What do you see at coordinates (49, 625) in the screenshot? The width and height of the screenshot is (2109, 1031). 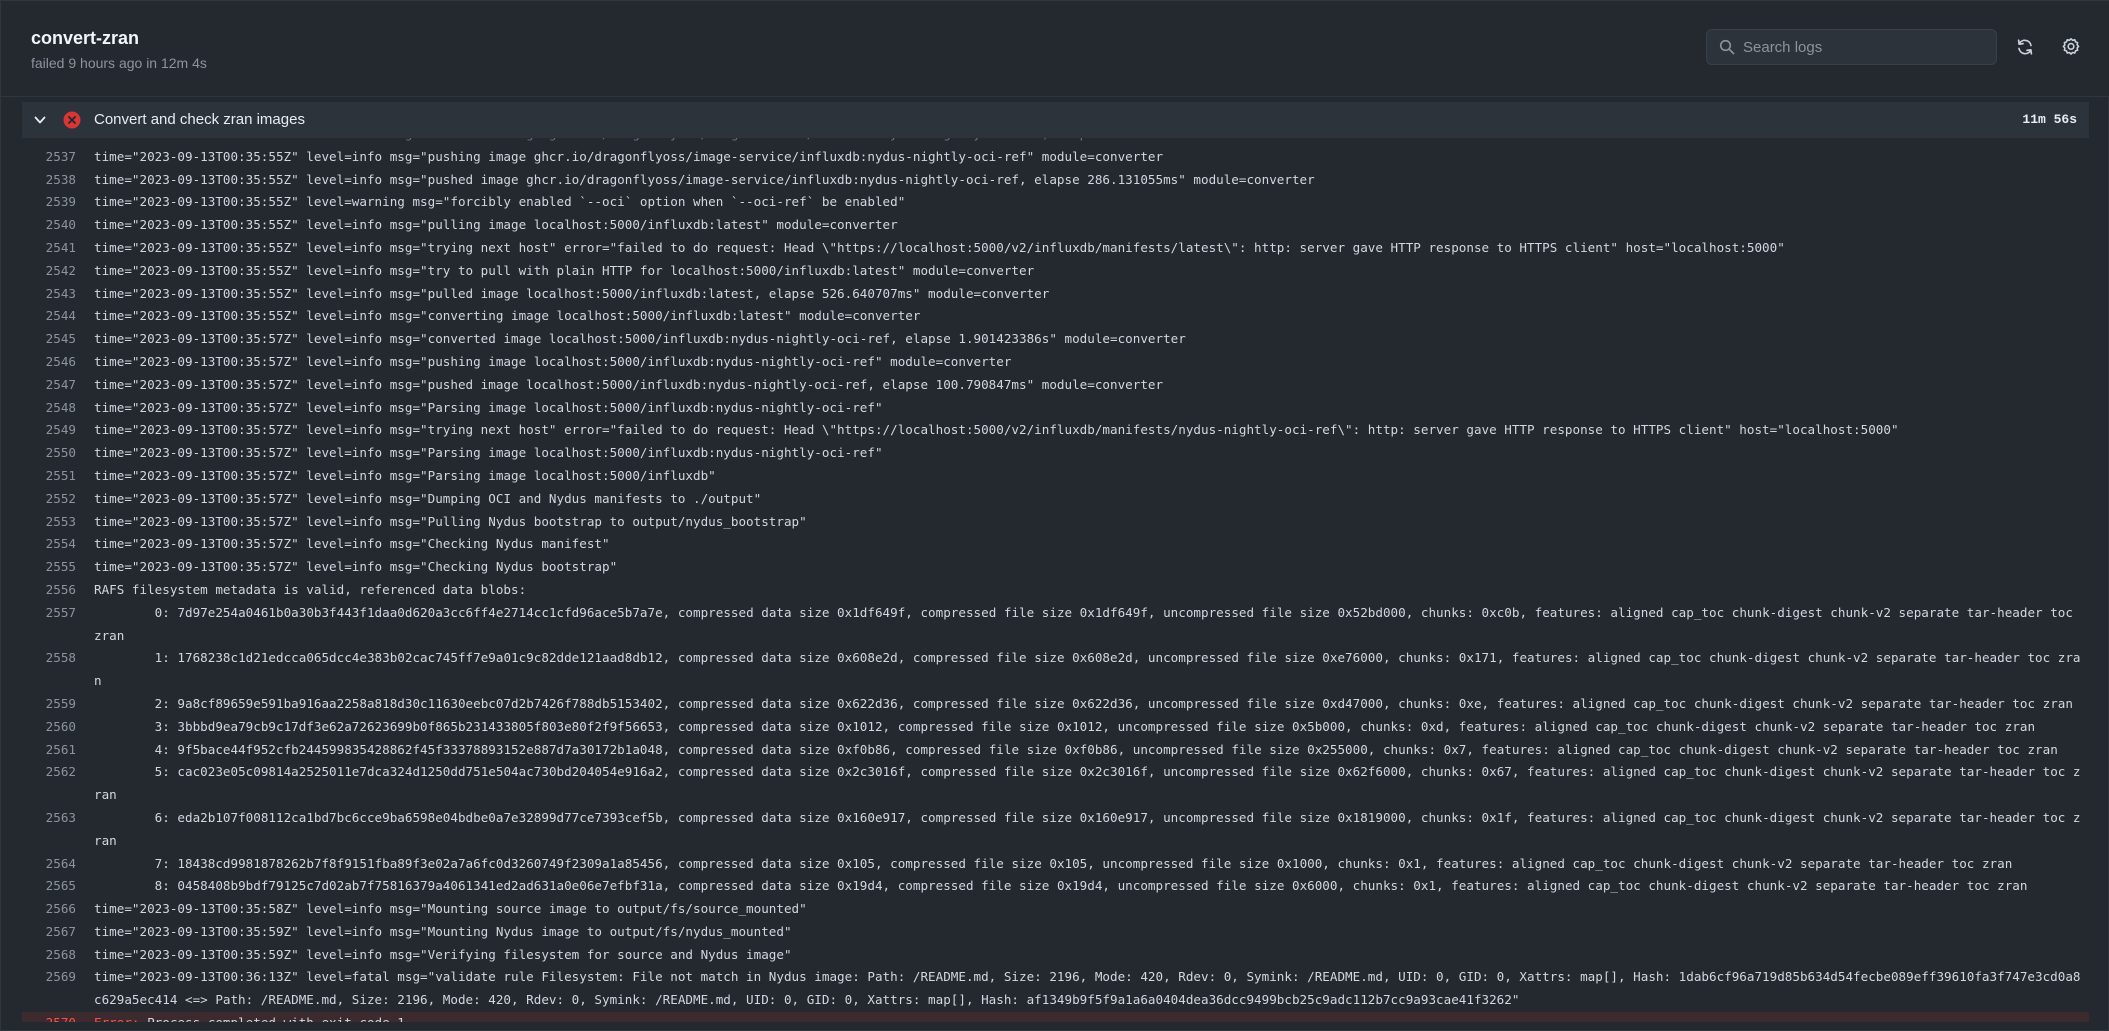 I see `log-line-number: 2557` at bounding box center [49, 625].